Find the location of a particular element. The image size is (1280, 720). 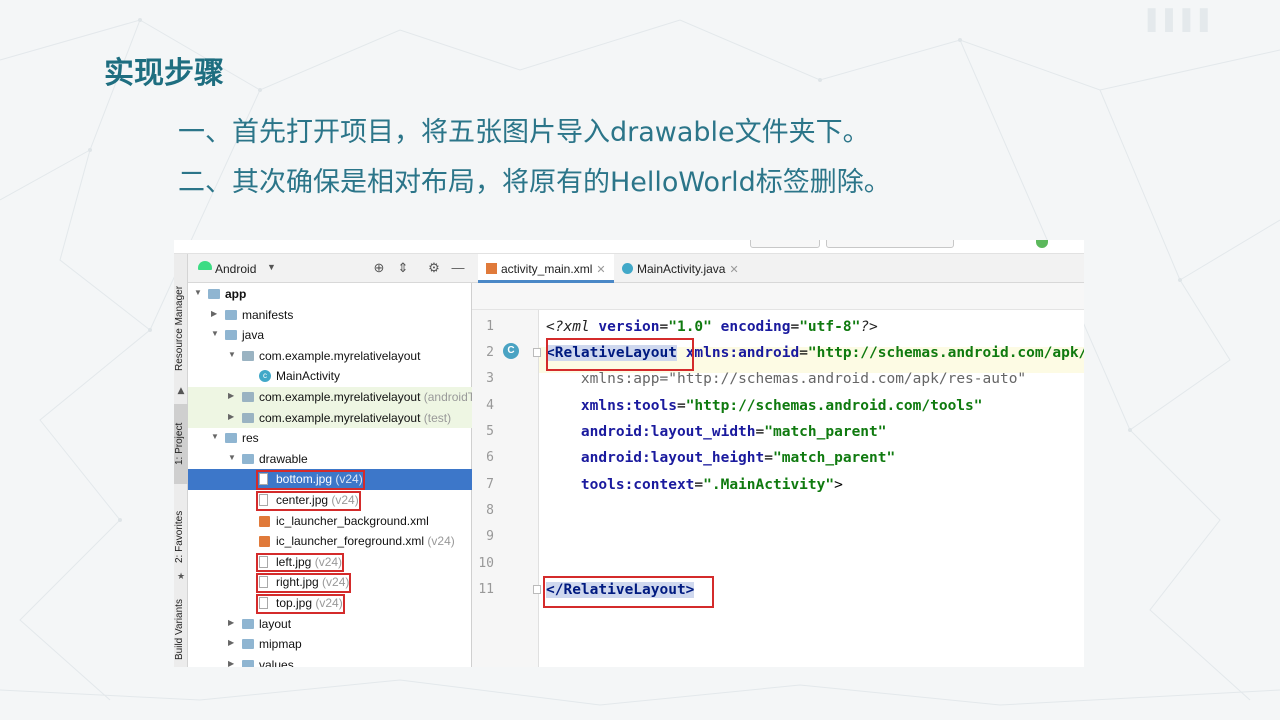

tab-build-variants: Build Variants is located at coordinates (181, 630).